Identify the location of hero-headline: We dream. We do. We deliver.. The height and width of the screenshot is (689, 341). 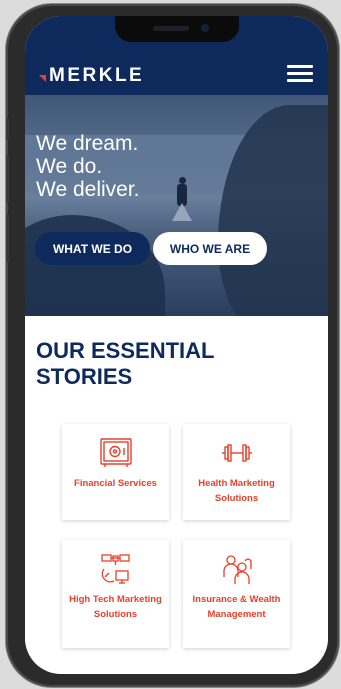
(88, 166).